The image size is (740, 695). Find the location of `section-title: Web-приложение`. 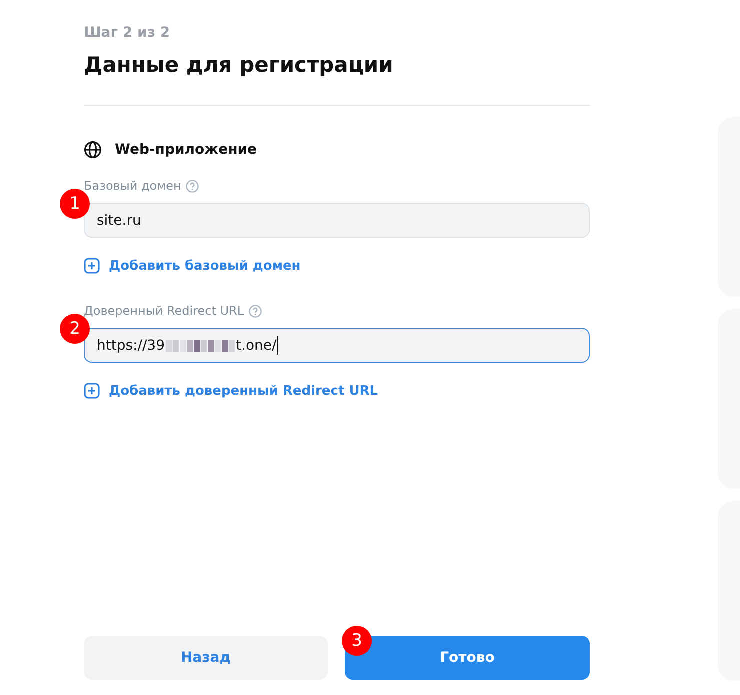

section-title: Web-приложение is located at coordinates (186, 150).